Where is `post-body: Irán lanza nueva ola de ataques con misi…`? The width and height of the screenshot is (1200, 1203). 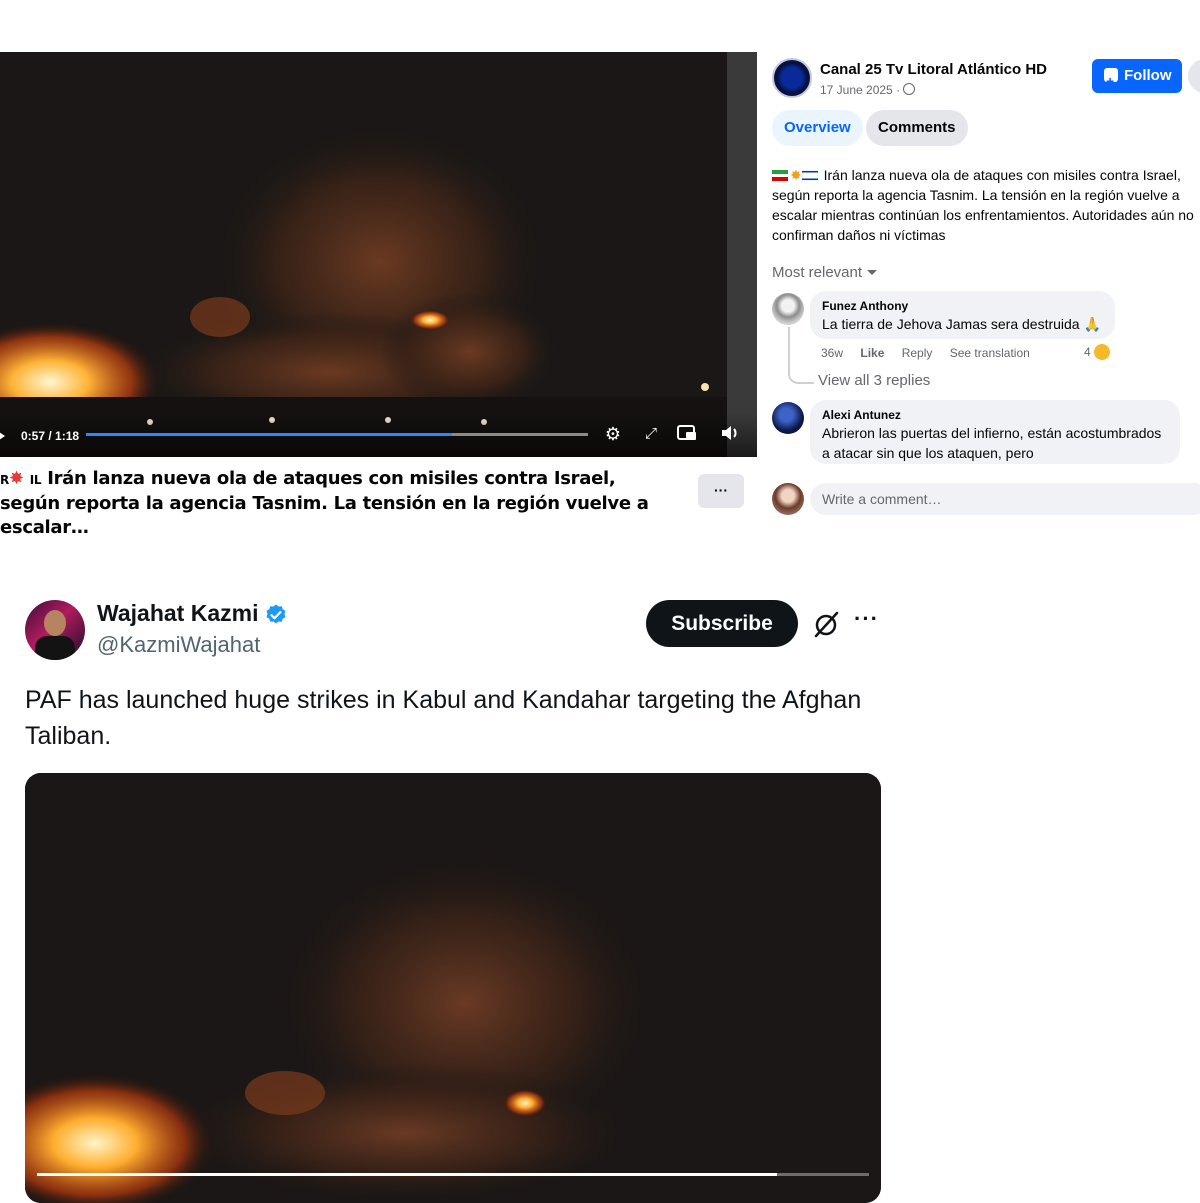
post-body: Irán lanza nueva ola de ataques con misi… is located at coordinates (983, 205).